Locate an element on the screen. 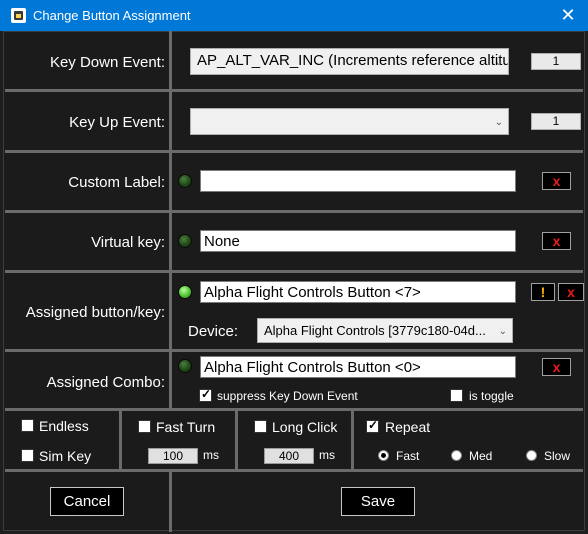 The width and height of the screenshot is (588, 534). virtual-key-input: None is located at coordinates (358, 241).